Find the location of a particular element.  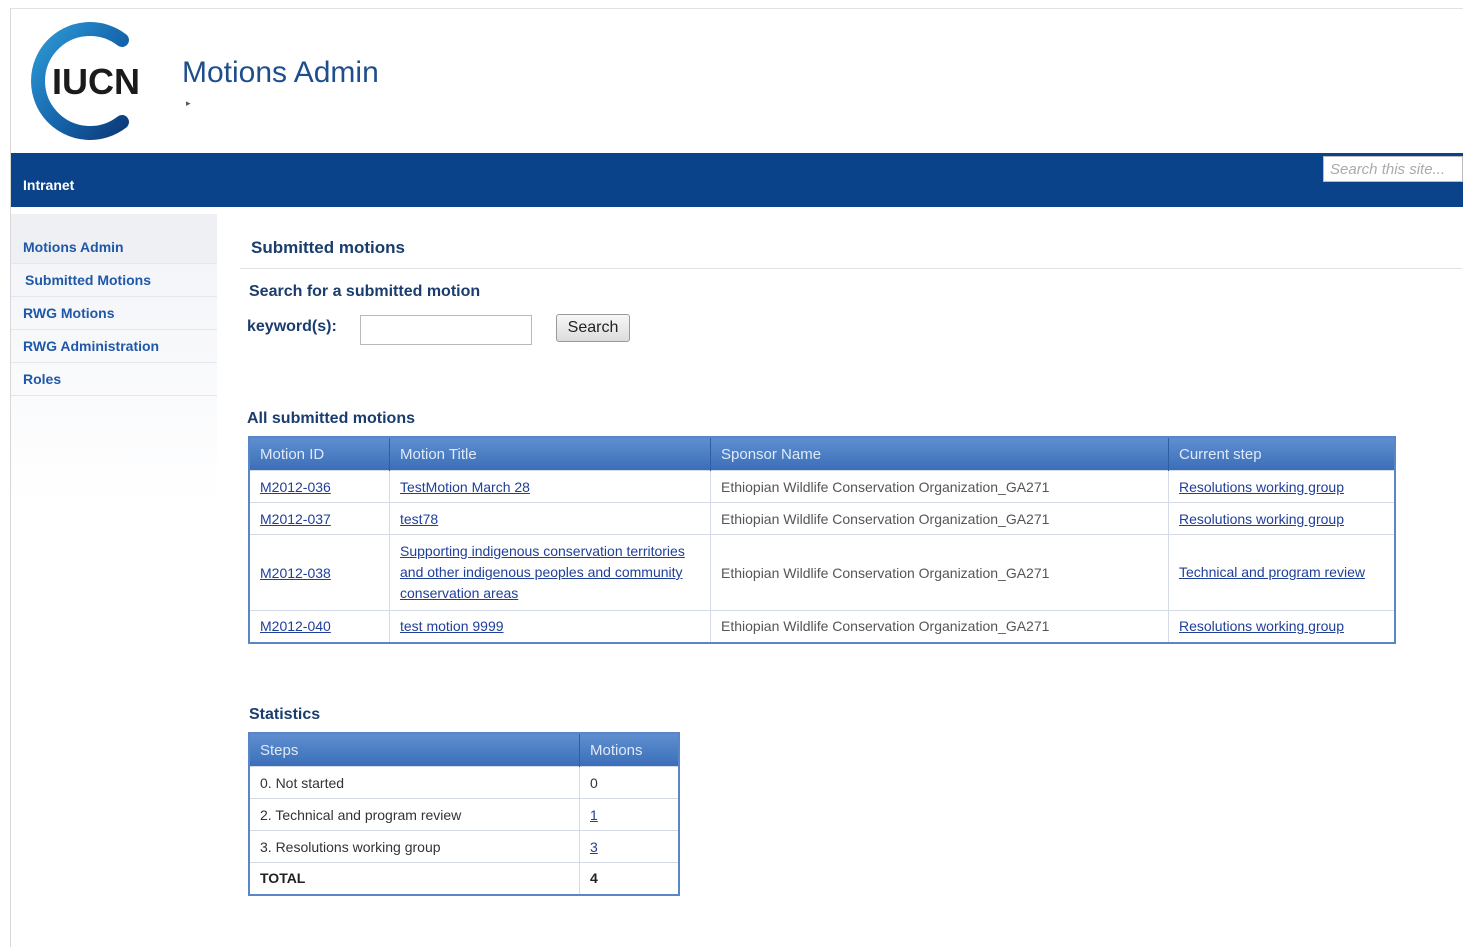

step-count-link: 1 is located at coordinates (594, 815).